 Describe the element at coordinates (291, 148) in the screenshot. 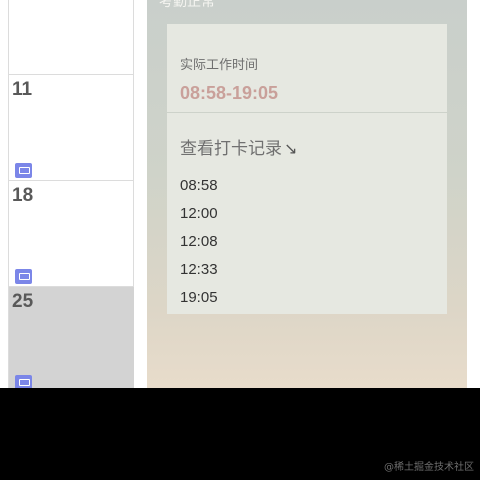

I see `arrow-down-right-icon: ↘` at that location.